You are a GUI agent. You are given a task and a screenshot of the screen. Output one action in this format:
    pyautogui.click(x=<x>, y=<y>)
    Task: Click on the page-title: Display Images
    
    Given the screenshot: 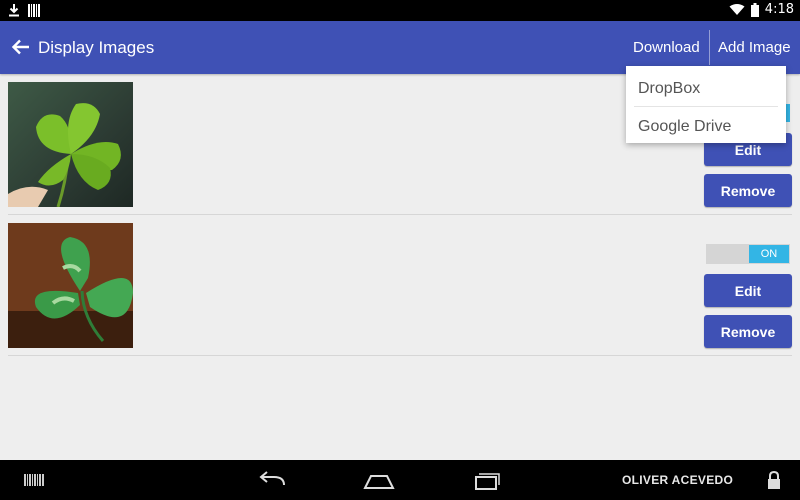 What is the action you would take?
    pyautogui.click(x=96, y=47)
    